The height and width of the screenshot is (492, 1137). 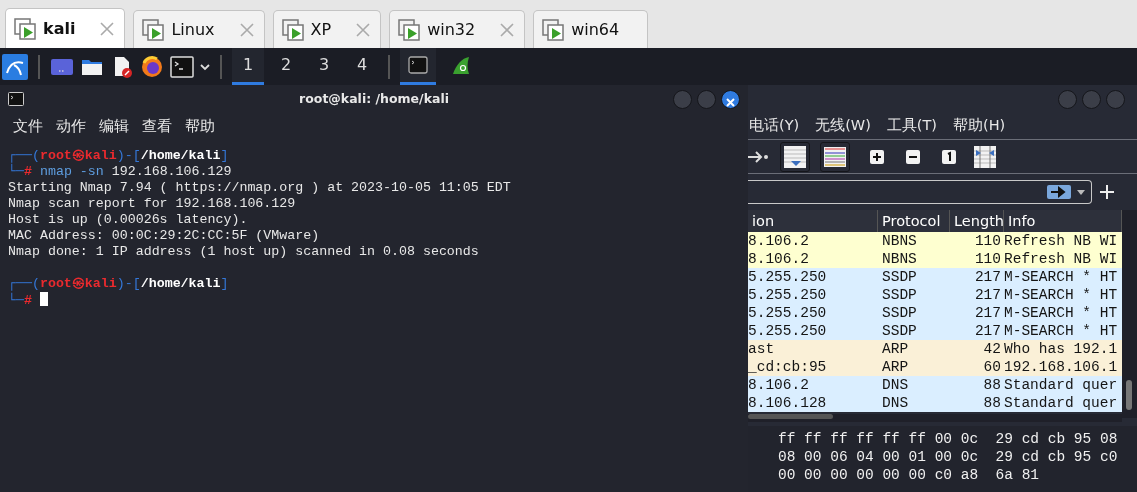 I want to click on workspace-button: 4, so click(x=362, y=66).